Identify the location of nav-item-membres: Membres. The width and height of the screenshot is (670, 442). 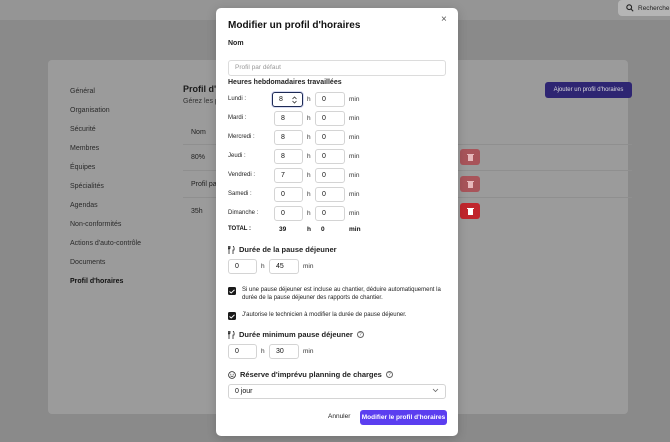
(105, 153).